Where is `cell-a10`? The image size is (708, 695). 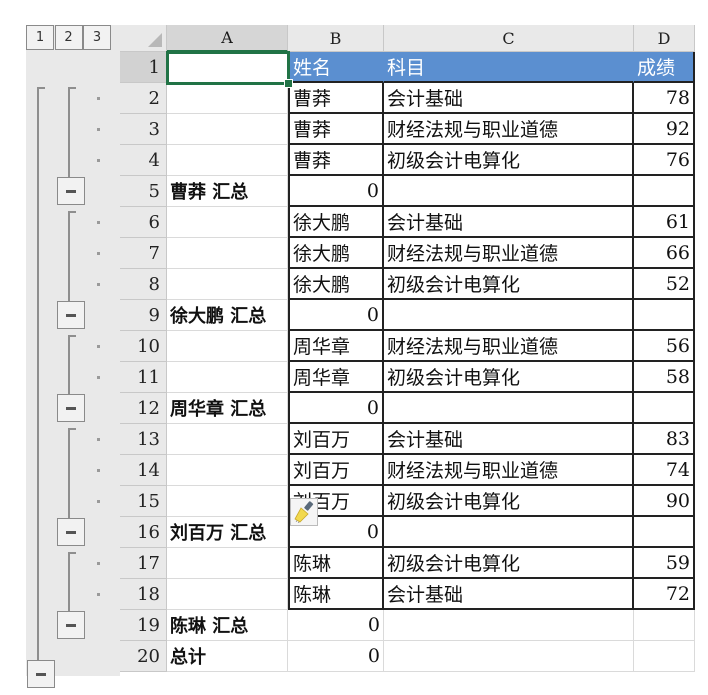
cell-a10 is located at coordinates (227, 346).